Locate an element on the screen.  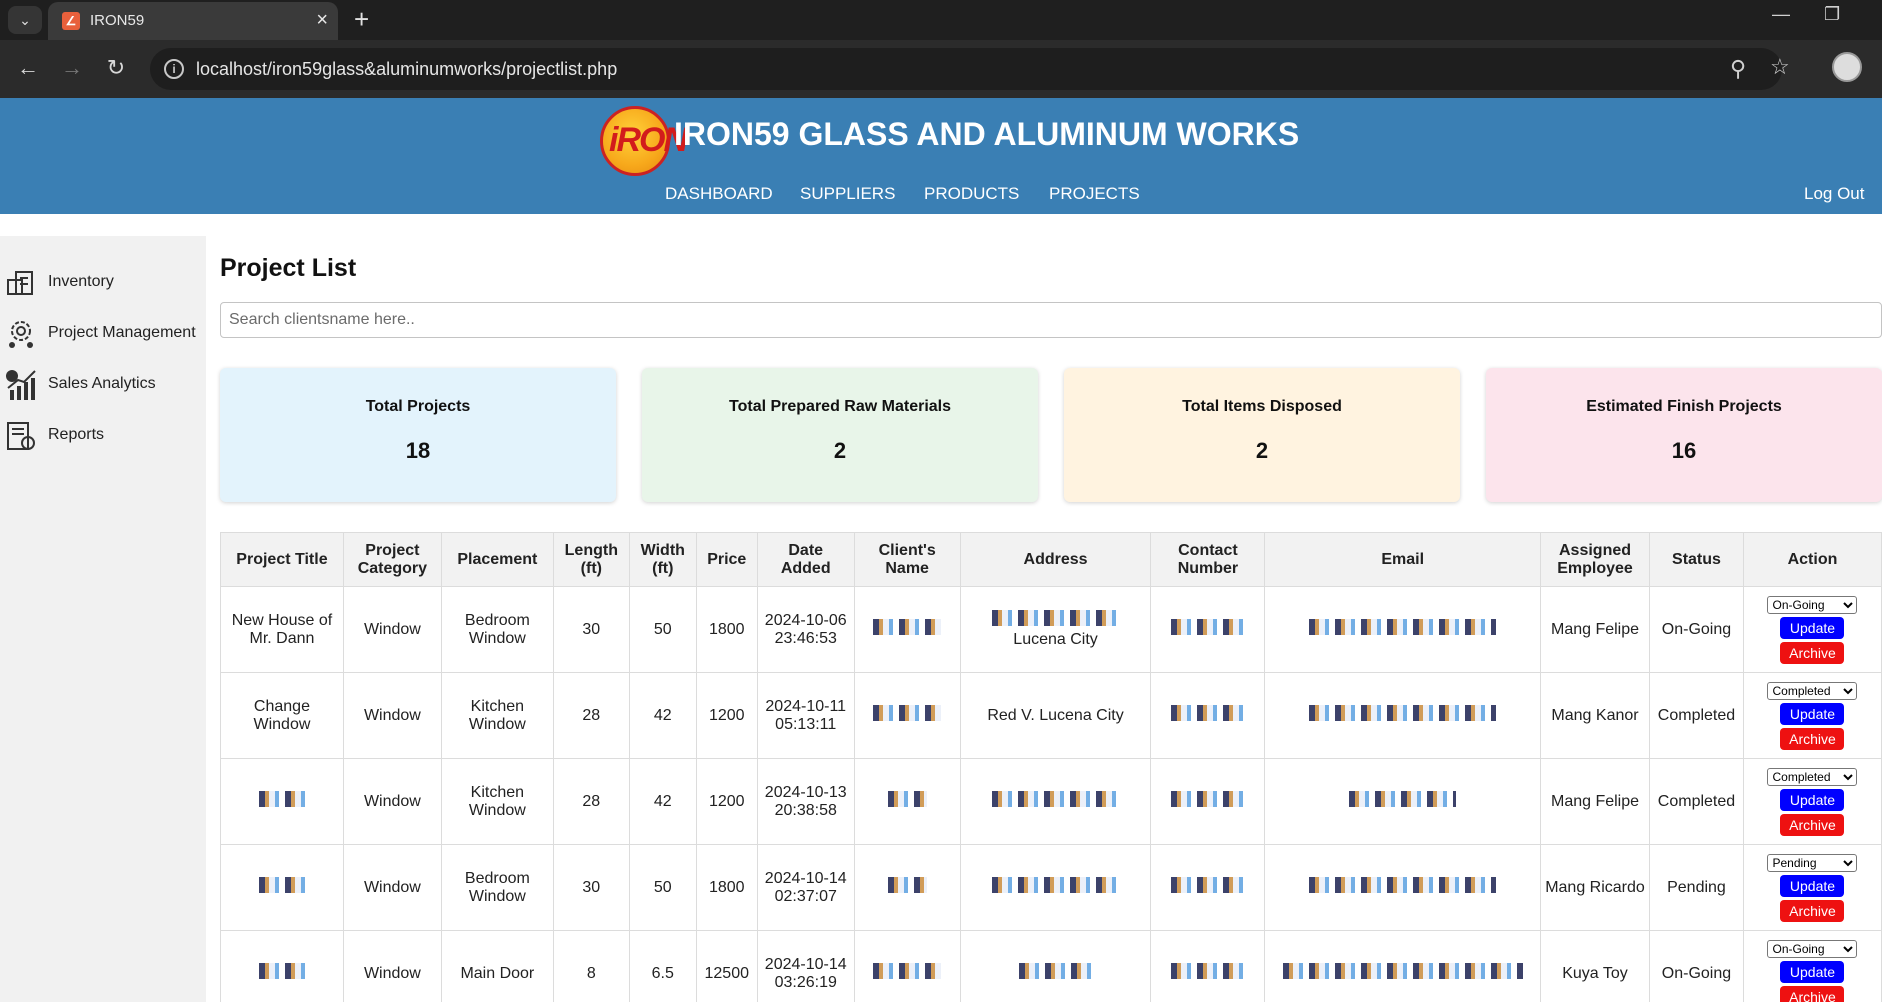
forward-icon: → is located at coordinates (72, 68).